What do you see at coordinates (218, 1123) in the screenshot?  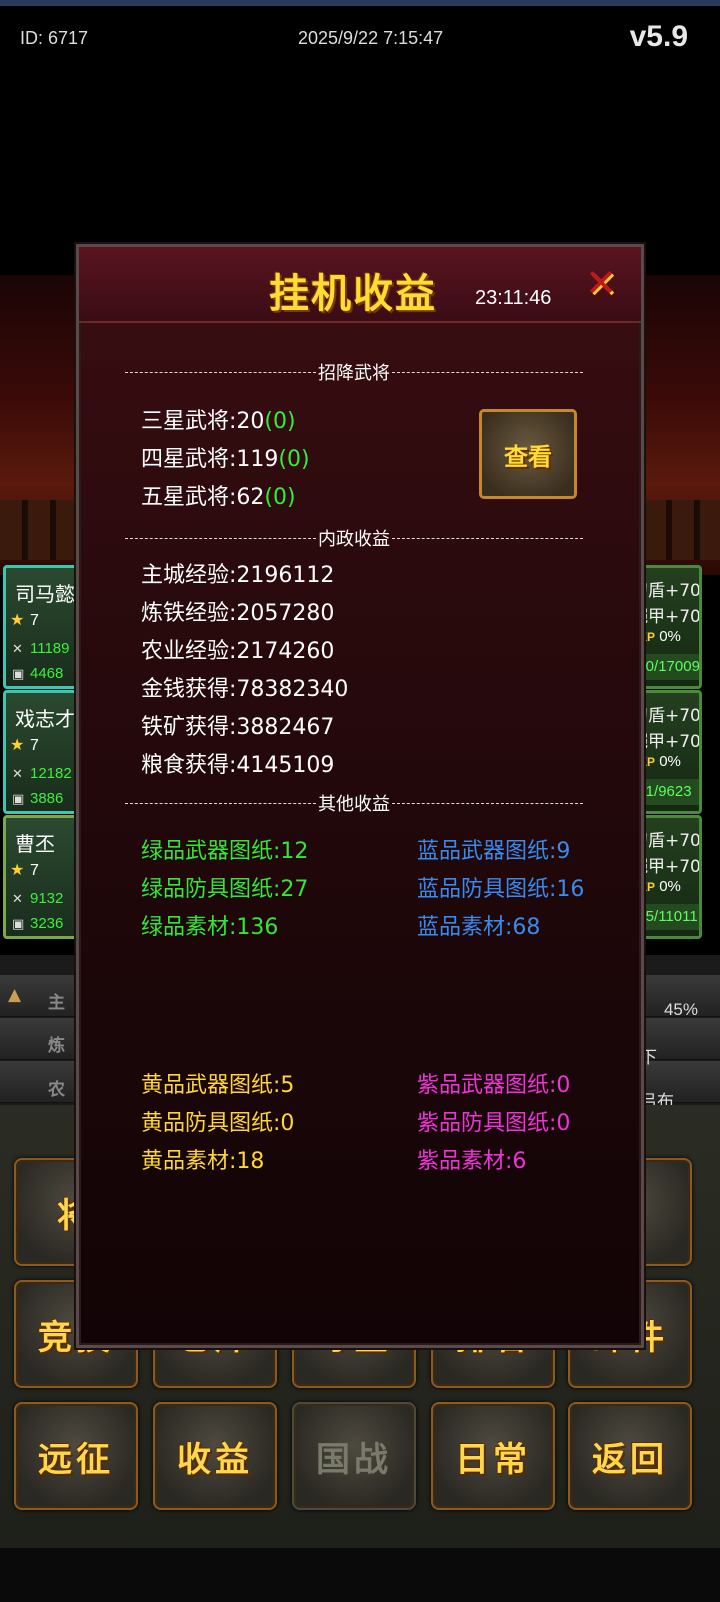 I see `yellow-armor-blueprint: 黄品防具图纸:0` at bounding box center [218, 1123].